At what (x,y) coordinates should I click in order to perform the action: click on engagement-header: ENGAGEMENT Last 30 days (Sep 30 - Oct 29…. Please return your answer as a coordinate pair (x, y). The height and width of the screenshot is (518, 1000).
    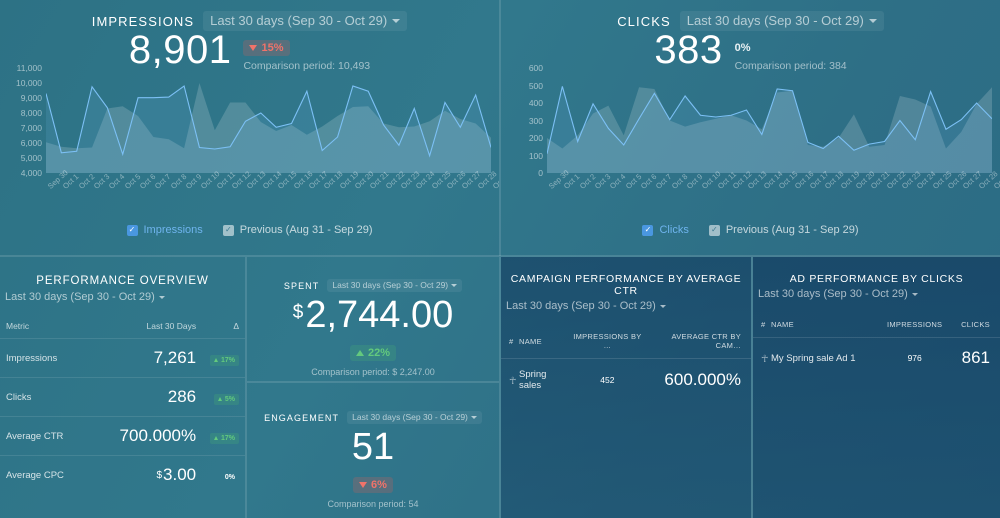
    Looking at the image, I should click on (373, 417).